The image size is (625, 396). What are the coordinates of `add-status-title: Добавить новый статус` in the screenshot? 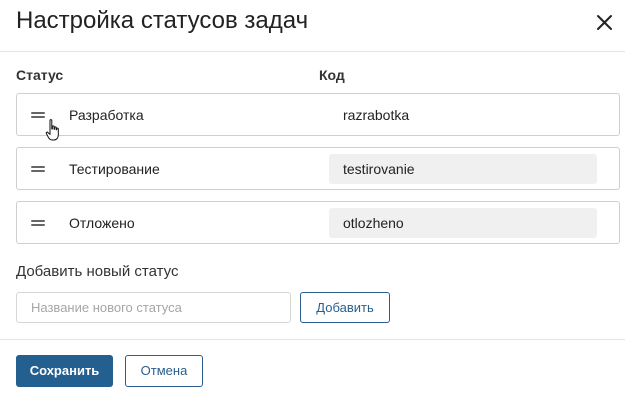 It's located at (97, 271).